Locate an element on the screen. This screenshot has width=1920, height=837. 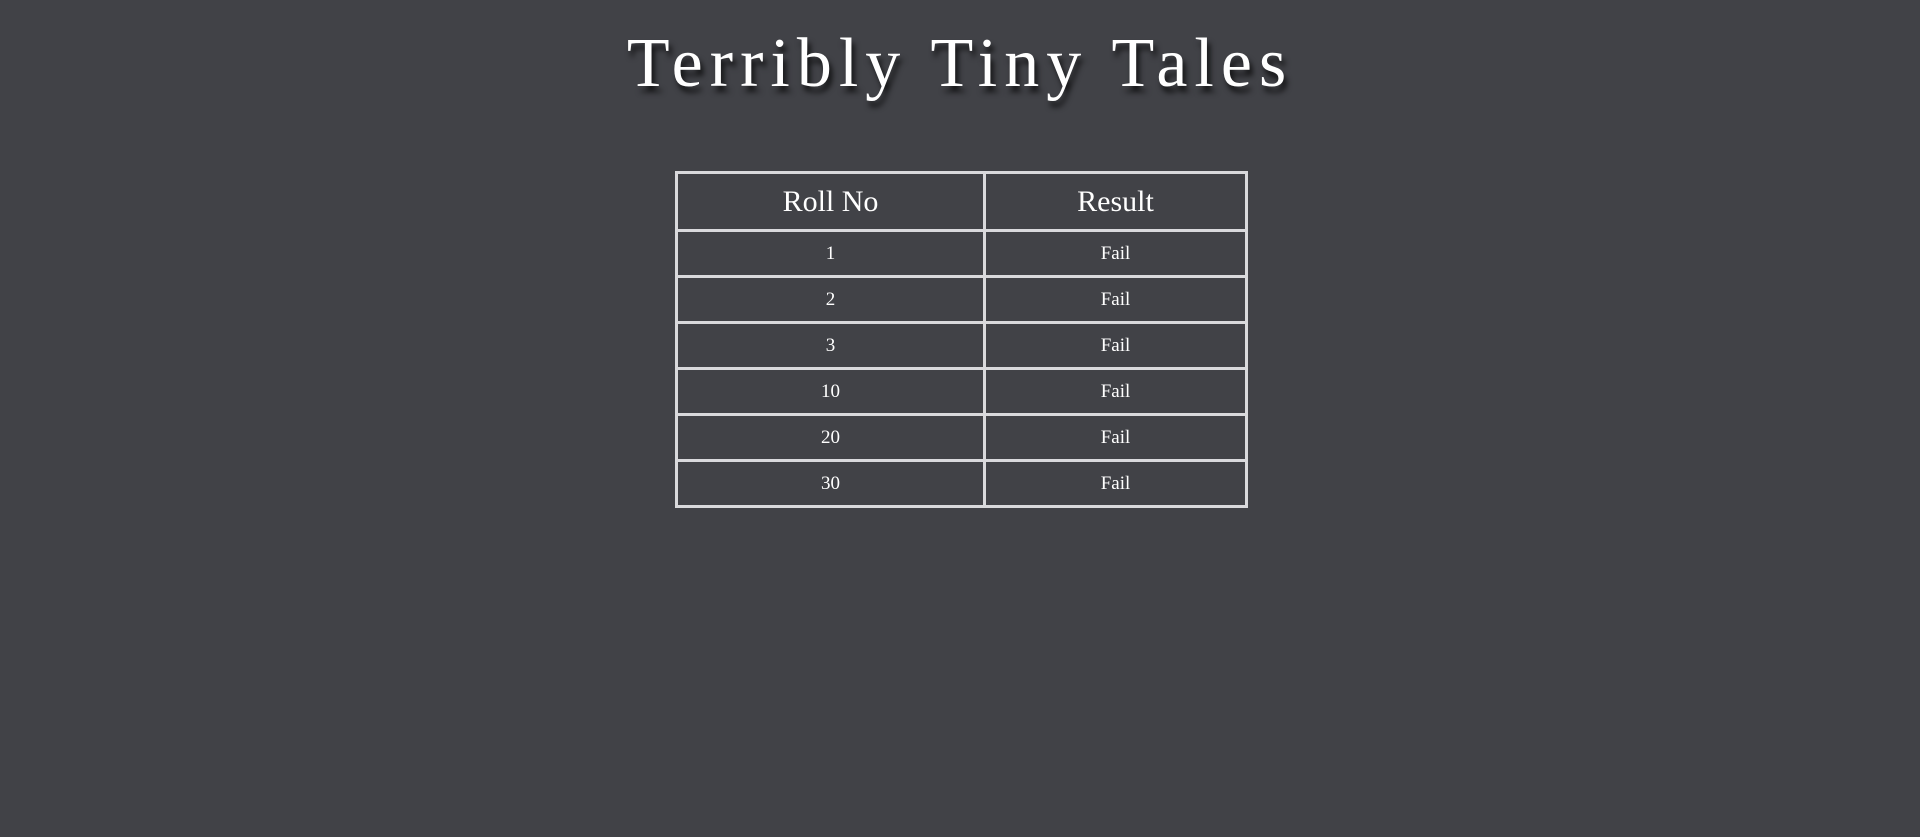
roll-no-cell: 3 is located at coordinates (830, 345).